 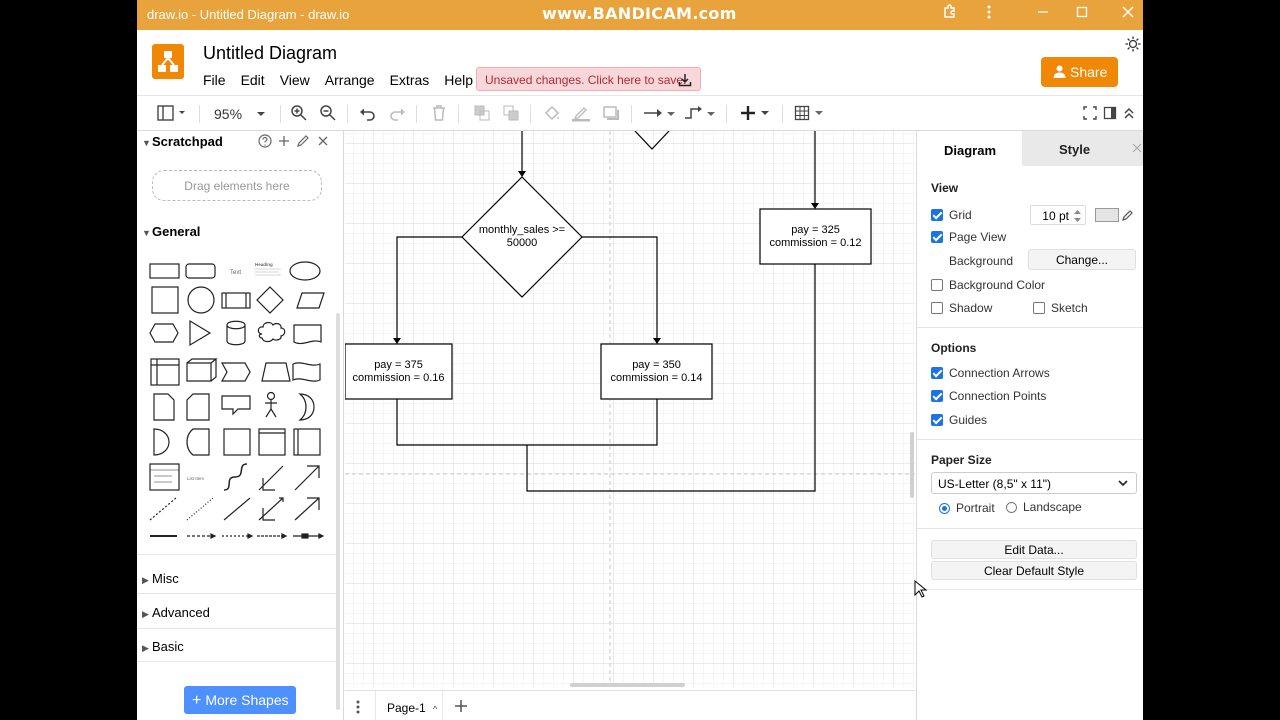 I want to click on basic-title: Basic, so click(x=168, y=646).